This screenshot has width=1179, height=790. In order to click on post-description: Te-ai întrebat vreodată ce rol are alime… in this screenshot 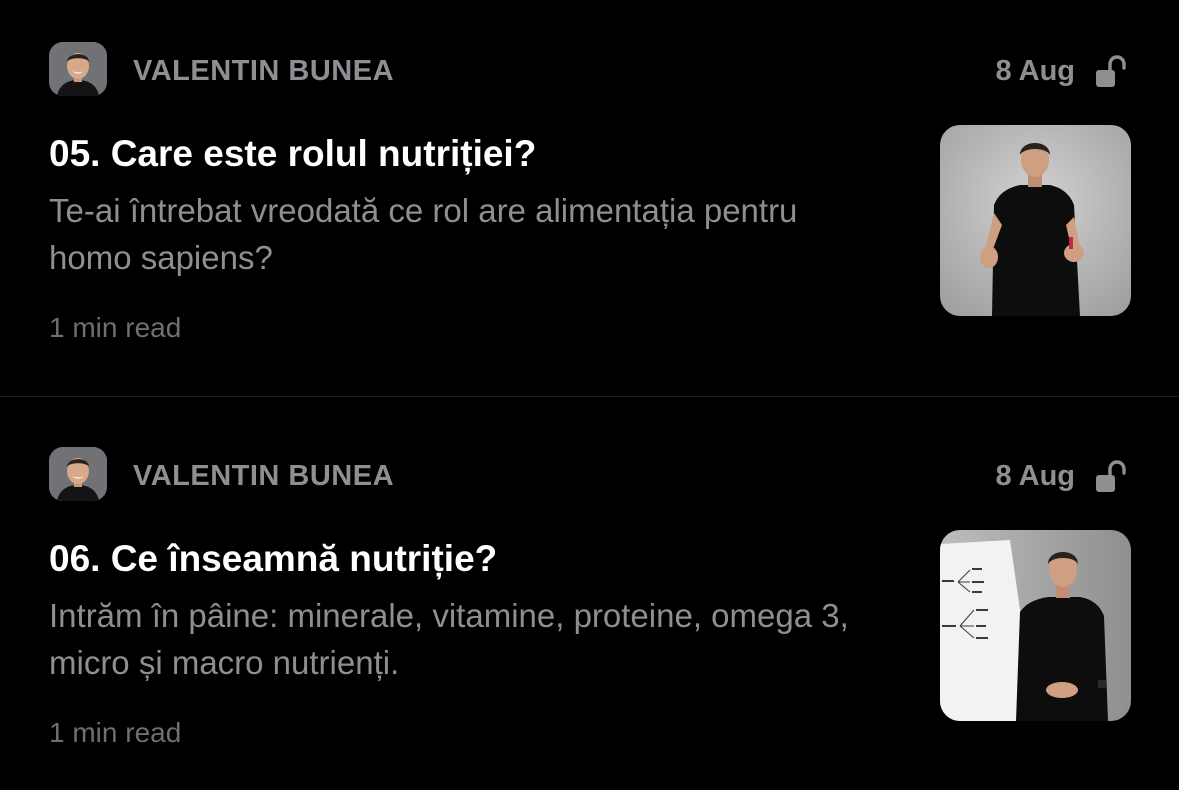, I will do `click(423, 234)`.